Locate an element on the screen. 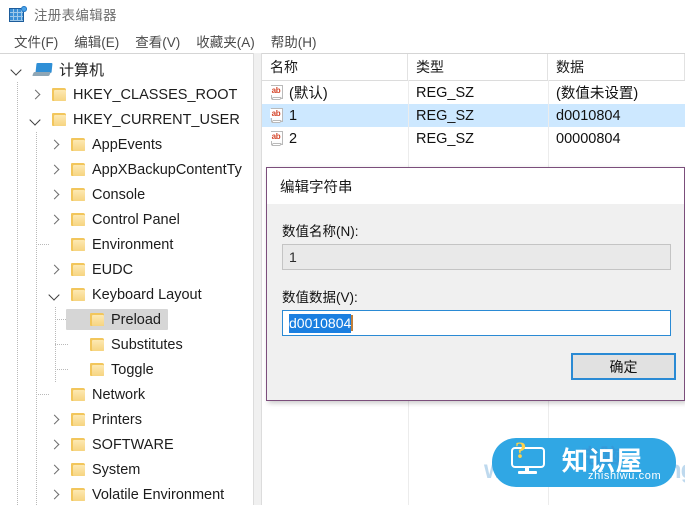 This screenshot has height=505, width=685. table-row: ab 2 REG_SZ 00000804 is located at coordinates (473, 138).